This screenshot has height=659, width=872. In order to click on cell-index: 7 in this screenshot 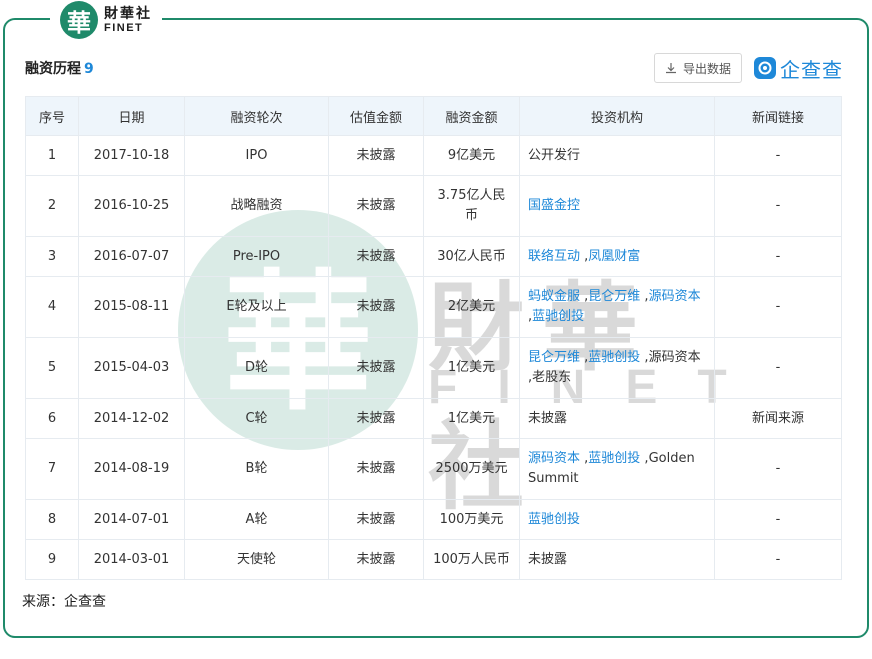, I will do `click(52, 469)`.